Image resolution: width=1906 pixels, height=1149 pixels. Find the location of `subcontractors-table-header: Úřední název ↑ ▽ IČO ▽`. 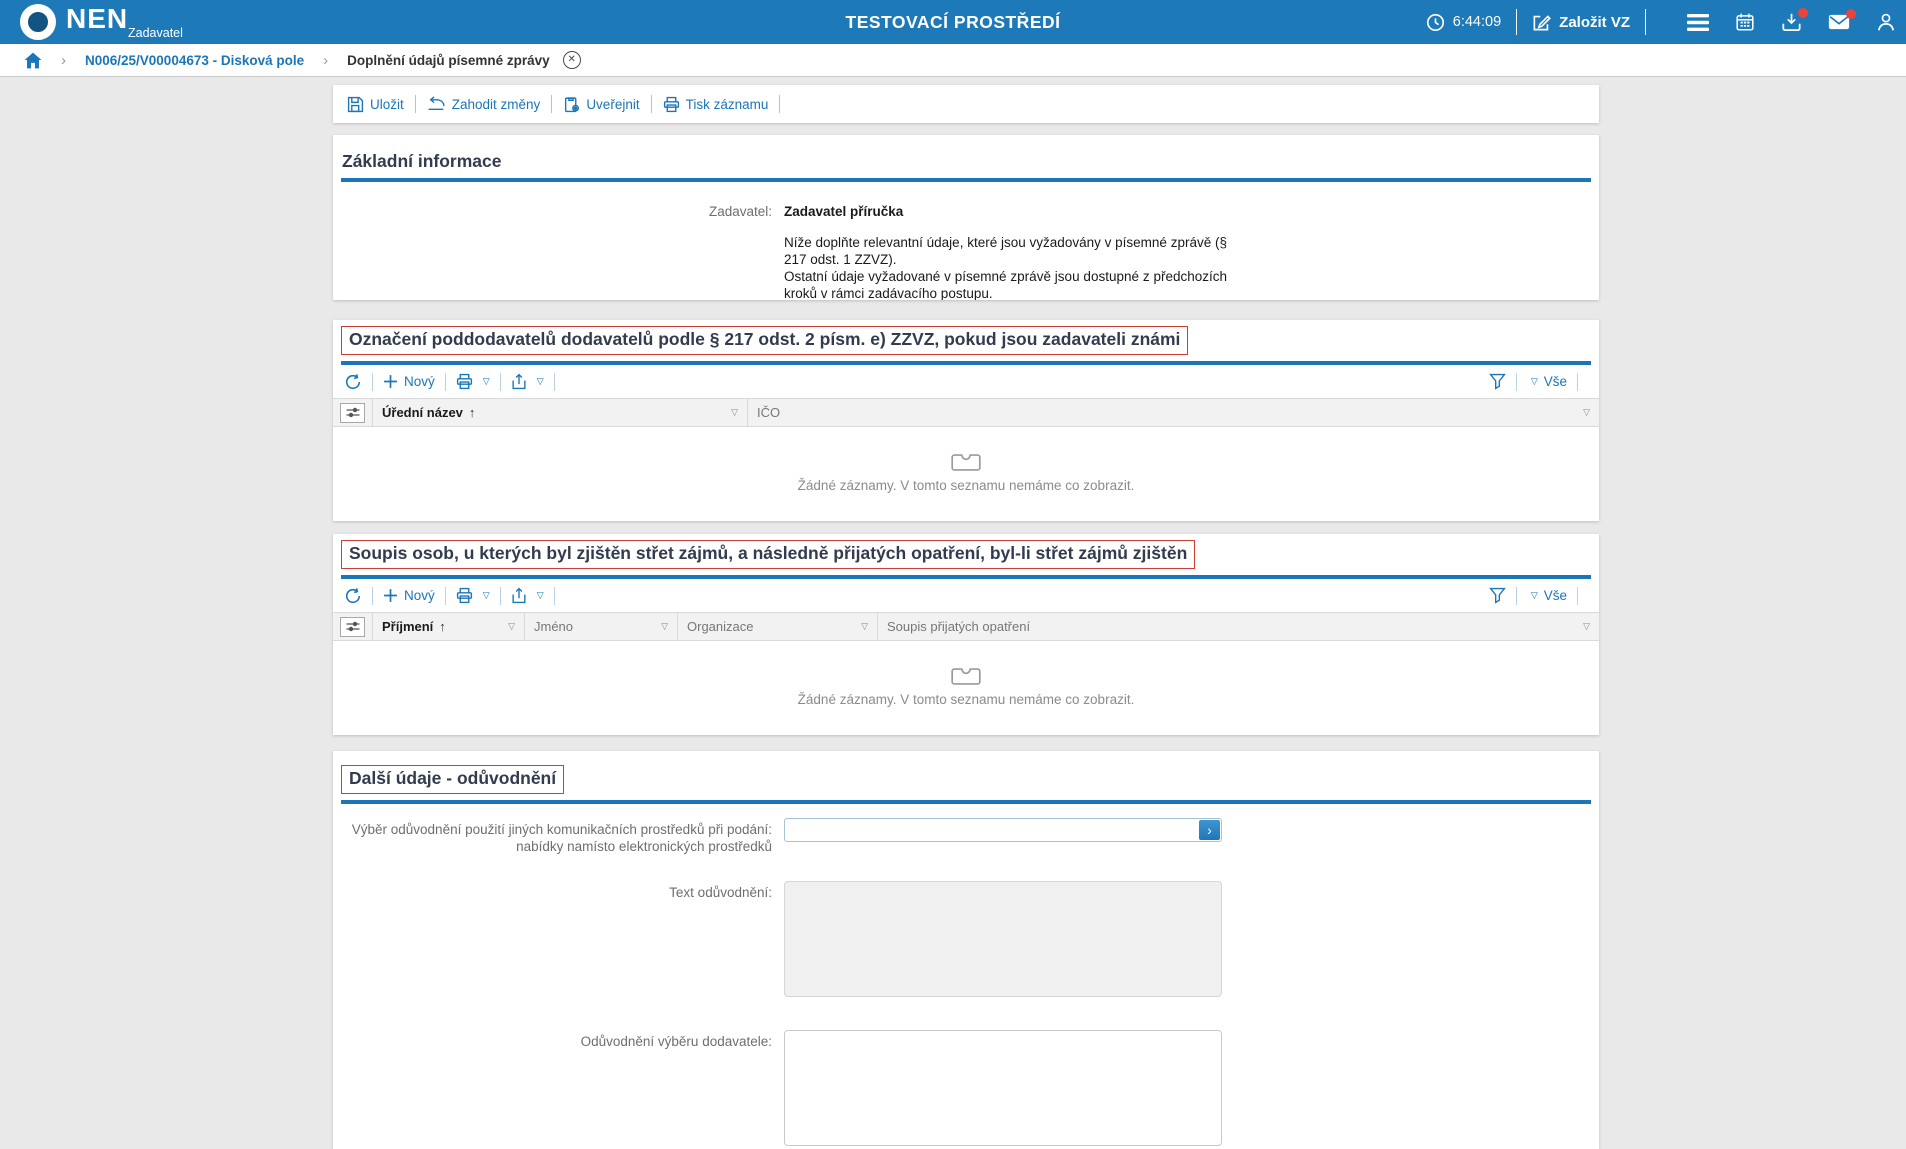

subcontractors-table-header: Úřední název ↑ ▽ IČO ▽ is located at coordinates (966, 412).